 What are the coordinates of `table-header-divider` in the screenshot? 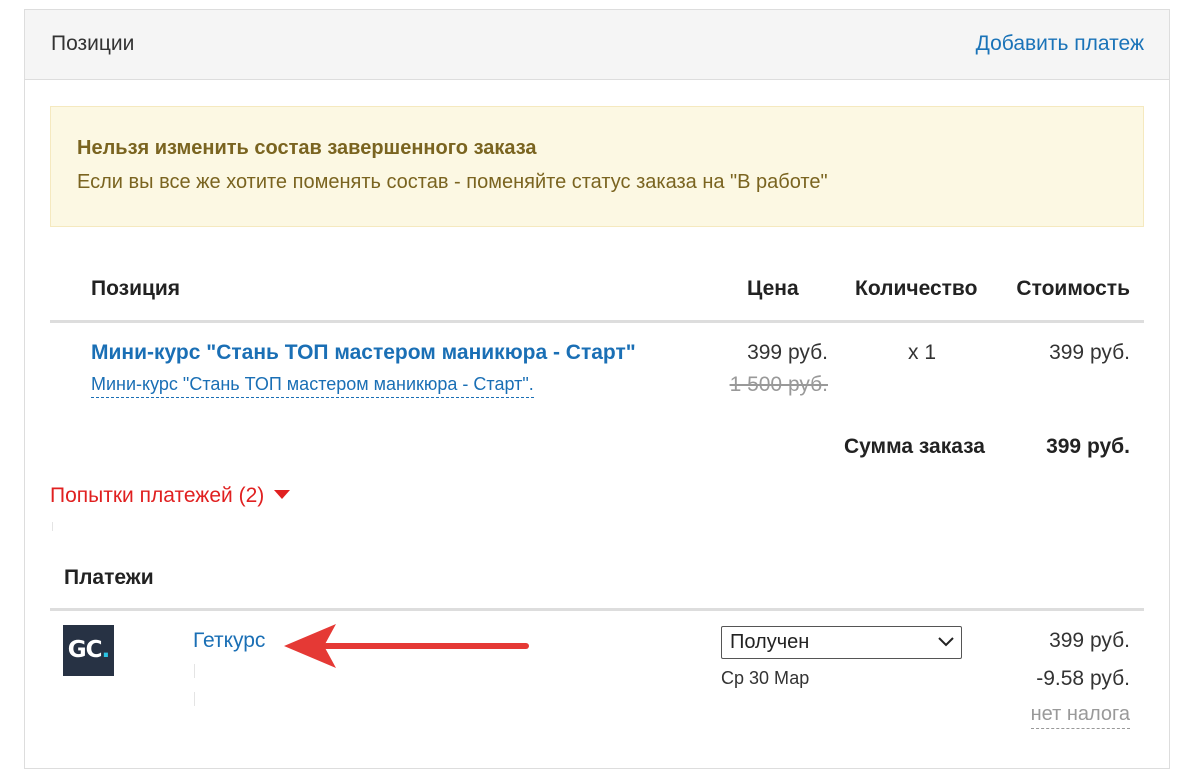 It's located at (597, 321).